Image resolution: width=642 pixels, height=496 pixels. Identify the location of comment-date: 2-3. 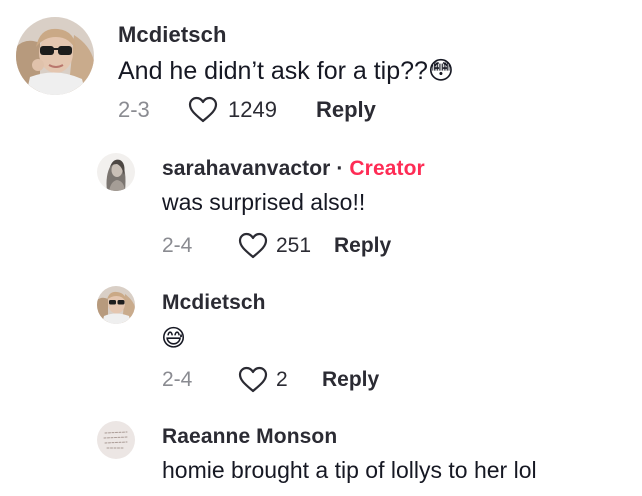
(134, 109).